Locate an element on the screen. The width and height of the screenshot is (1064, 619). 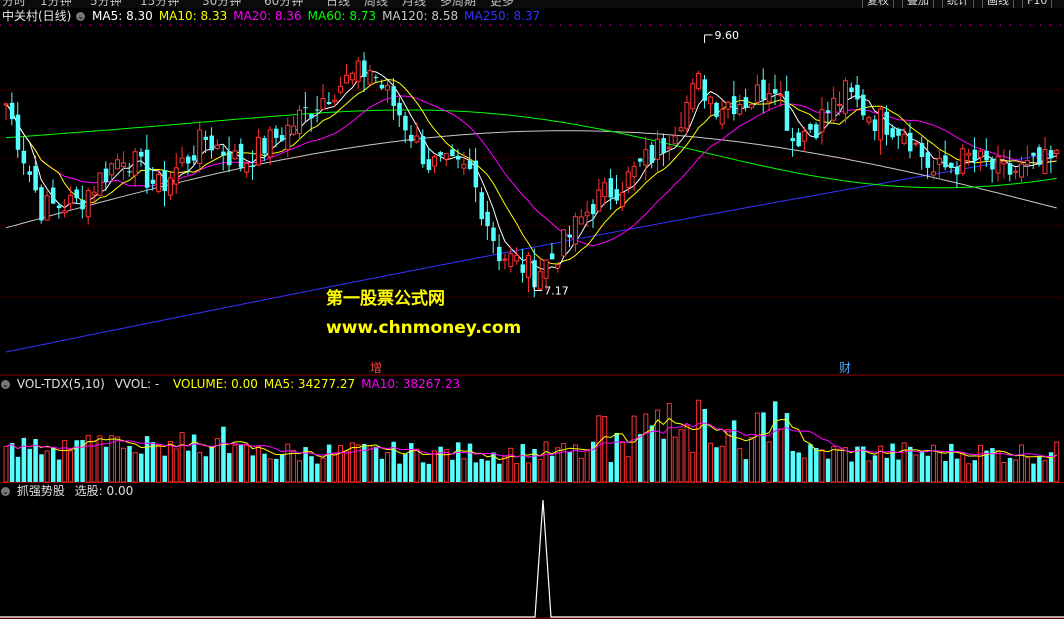
volume-ma10-line is located at coordinates (531, 440).